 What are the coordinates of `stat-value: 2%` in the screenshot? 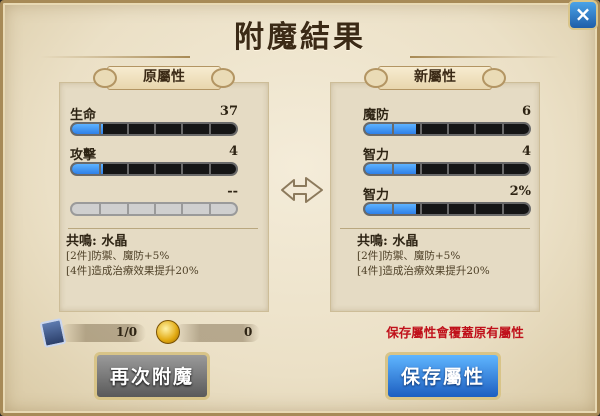 It's located at (520, 191).